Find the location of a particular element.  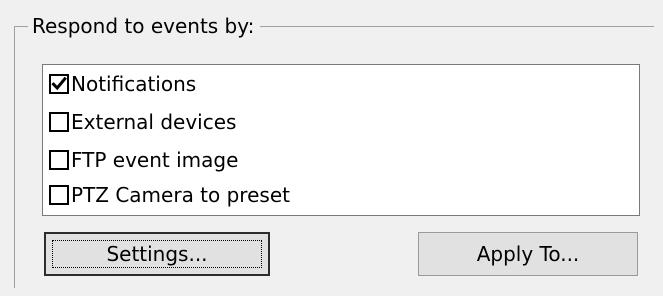

list-item-external-devices: External devices is located at coordinates (142, 122).